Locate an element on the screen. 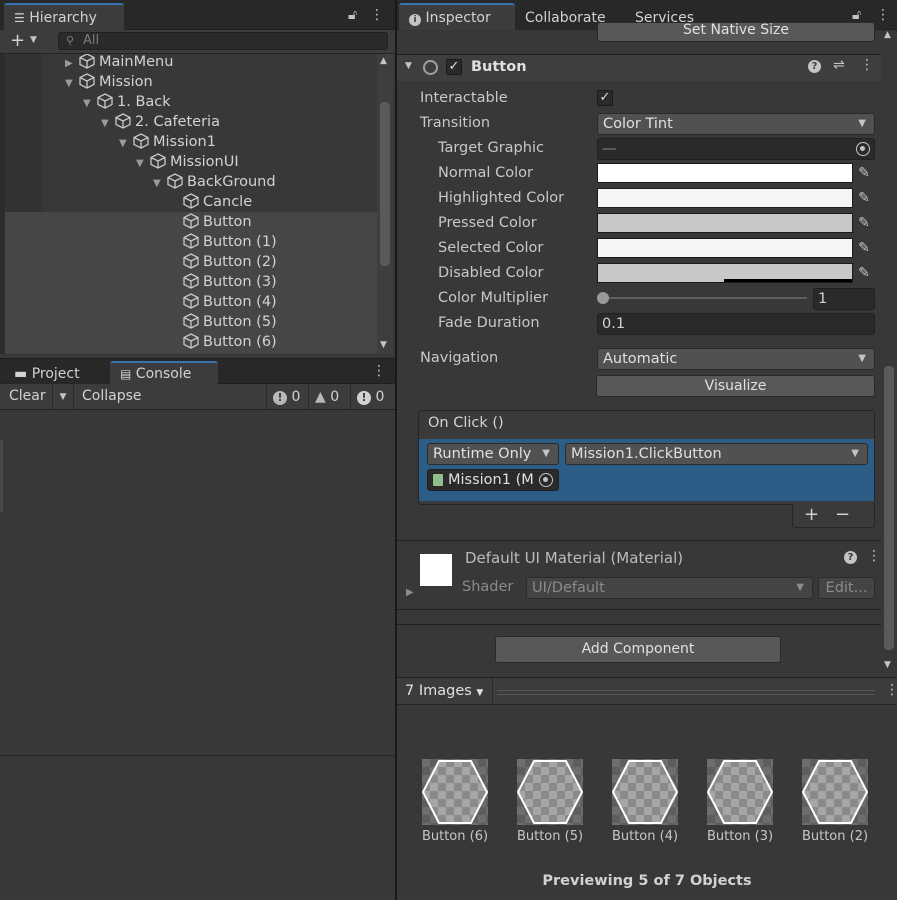 This screenshot has height=900, width=897. error-toggle: ! 0 is located at coordinates (372, 397).